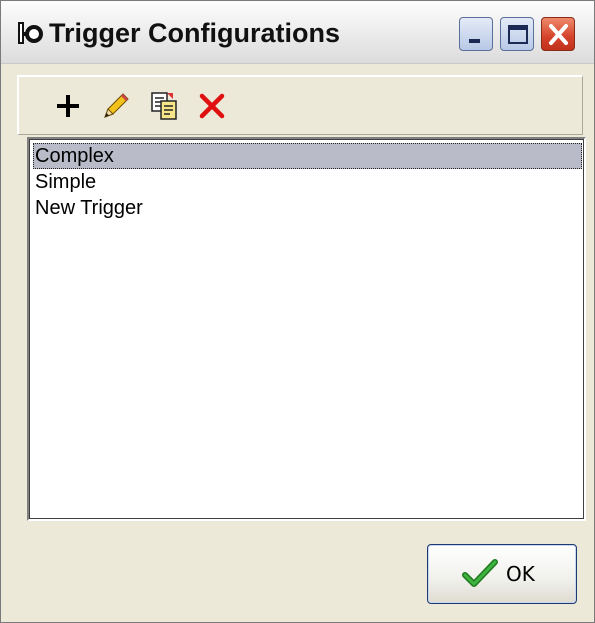 The height and width of the screenshot is (623, 595). Describe the element at coordinates (520, 574) in the screenshot. I see `ok-label: OK` at that location.